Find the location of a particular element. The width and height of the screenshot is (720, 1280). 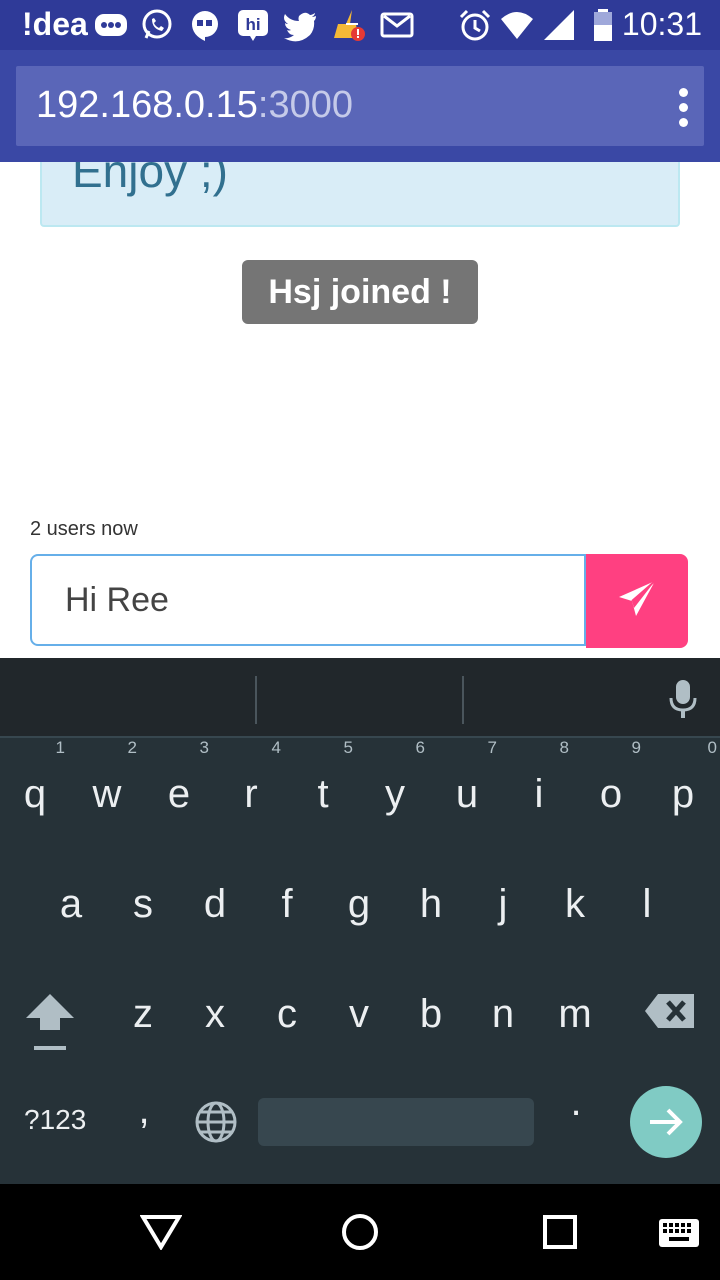

key-p: p0 is located at coordinates (683, 777).